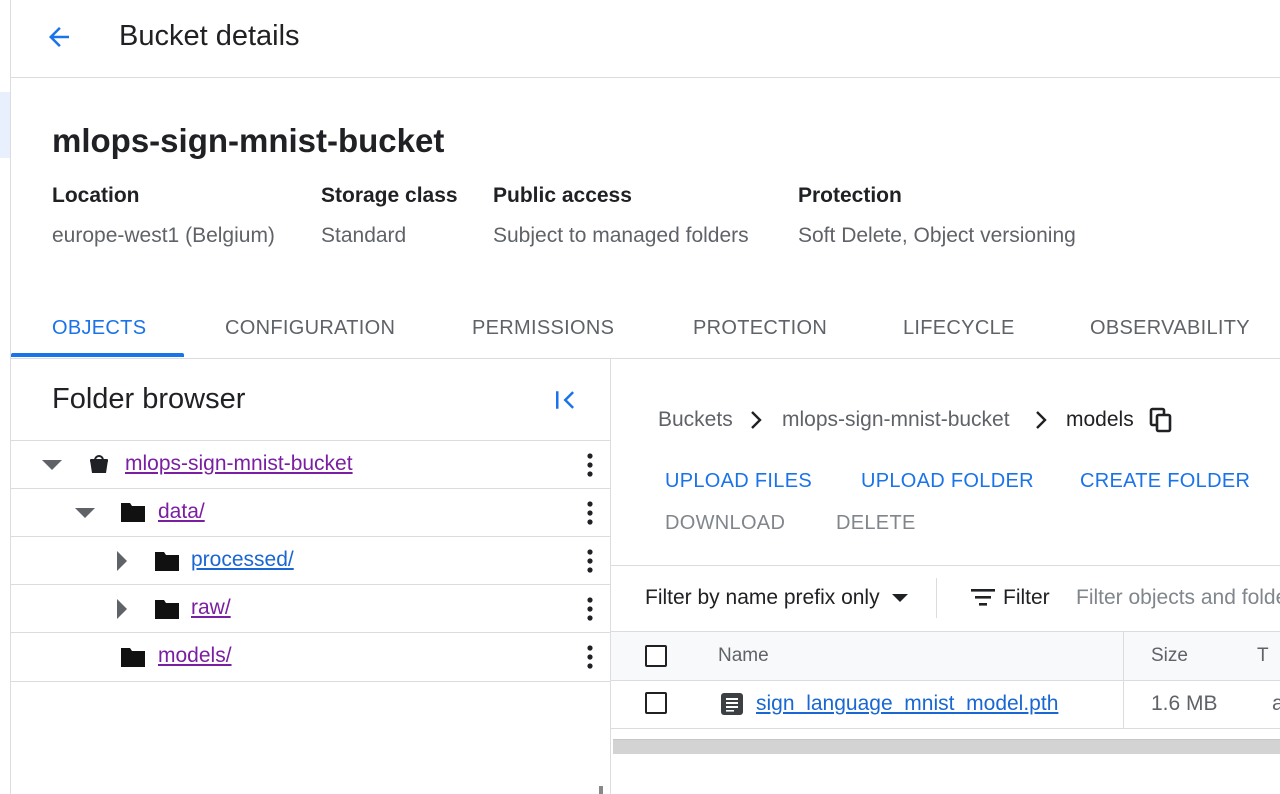 This screenshot has height=794, width=1280. I want to click on upload-folder-button: UPLOAD FOLDER, so click(947, 481).